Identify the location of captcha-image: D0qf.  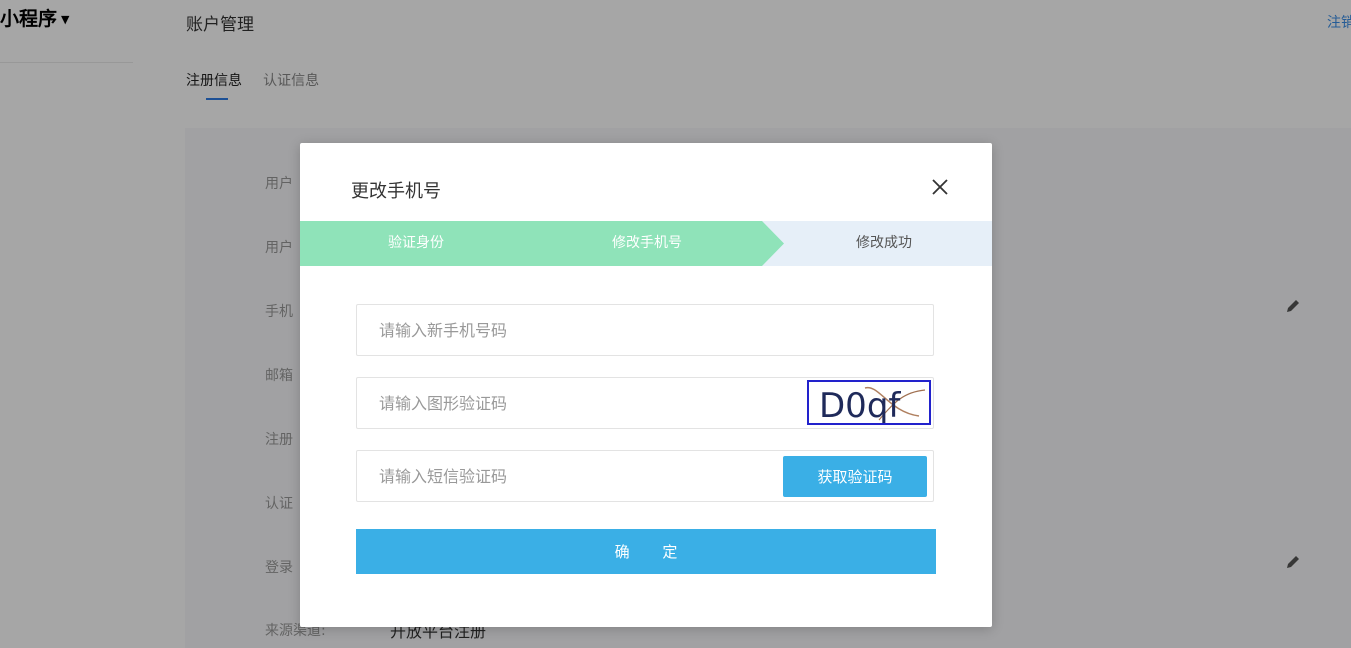
(869, 402).